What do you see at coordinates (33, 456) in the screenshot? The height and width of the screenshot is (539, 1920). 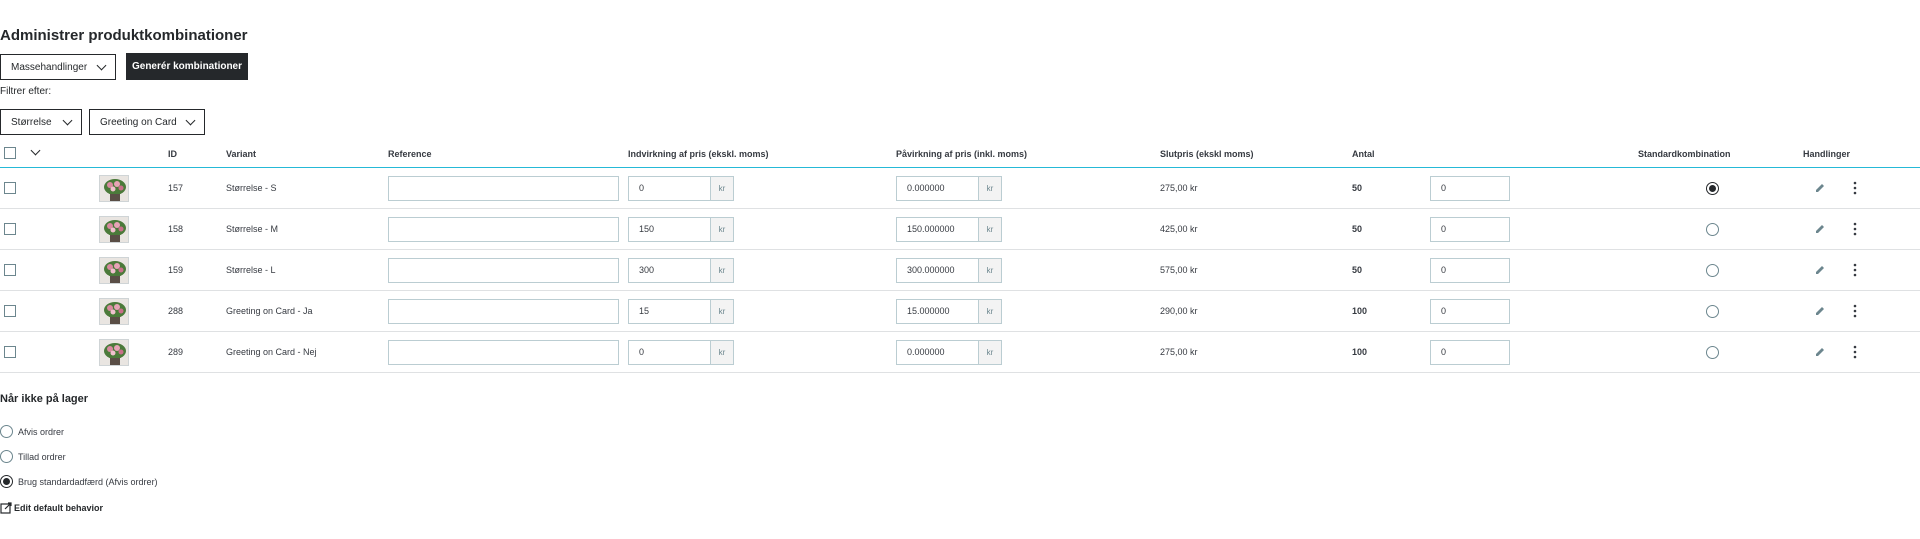 I see `out-of-stock-option-allow: Tillad ordrer` at bounding box center [33, 456].